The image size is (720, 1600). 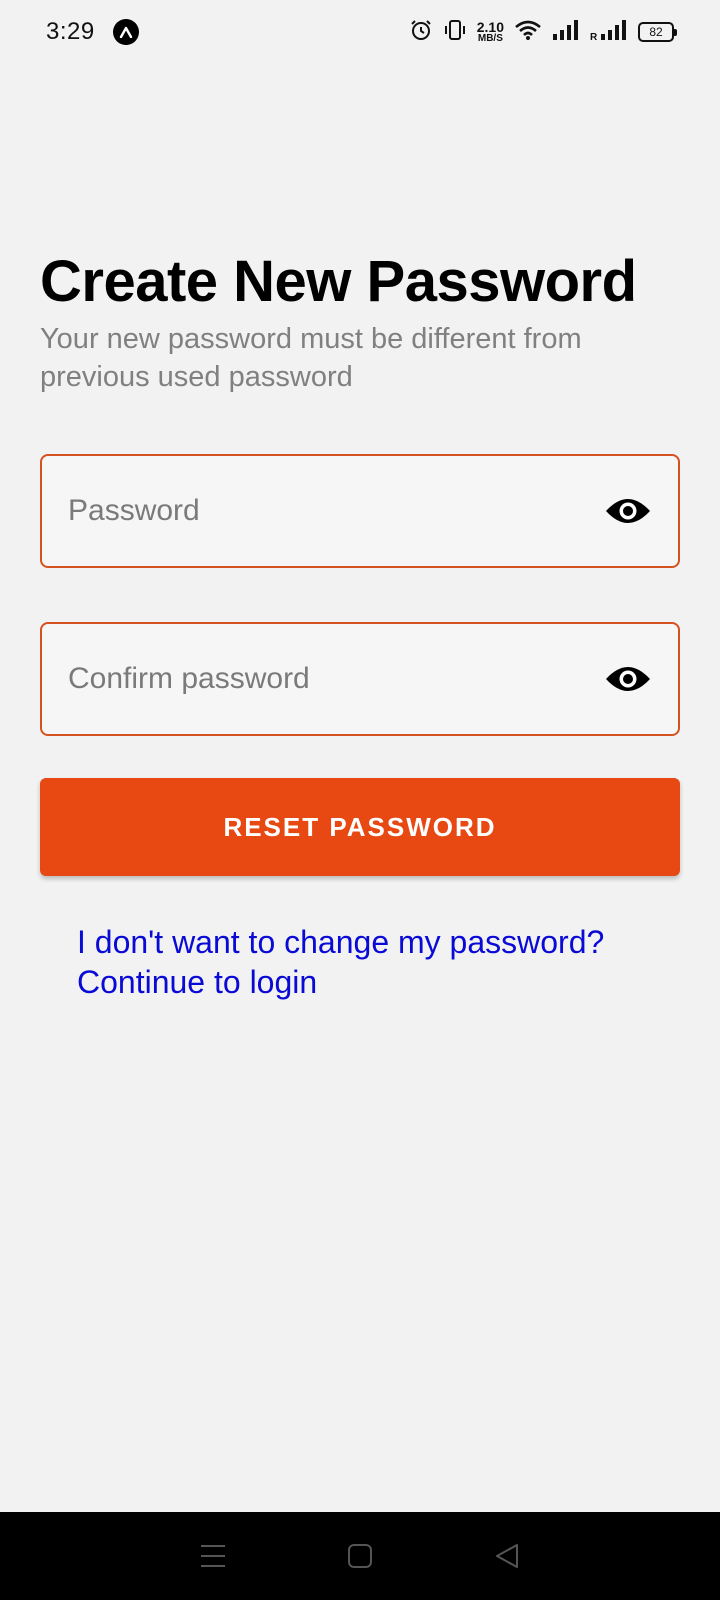 I want to click on status-left: 3:29, so click(x=92, y=32).